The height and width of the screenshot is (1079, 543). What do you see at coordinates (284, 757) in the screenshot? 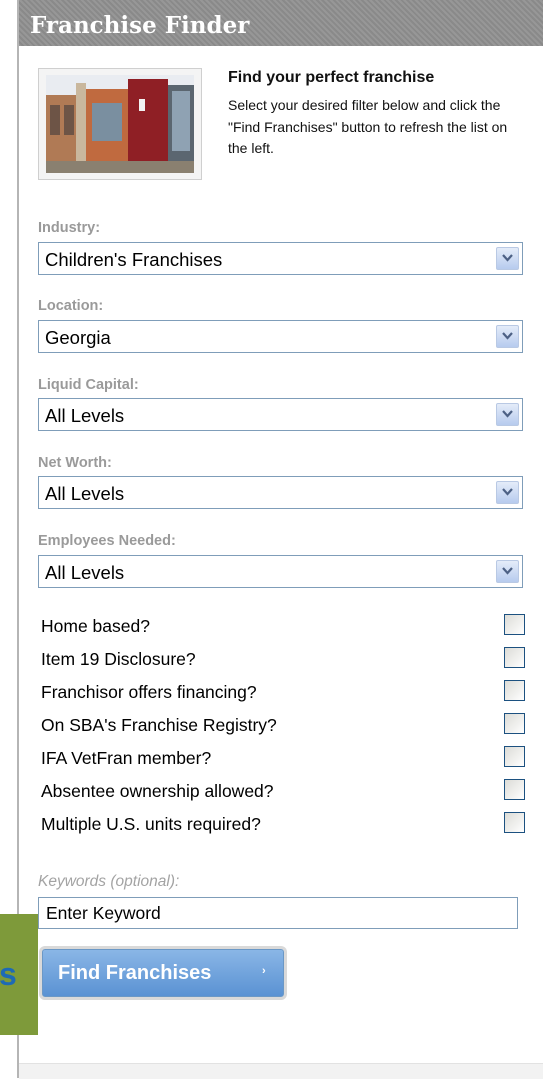
I see `vetfran-member-row: IFA VetFran member?` at bounding box center [284, 757].